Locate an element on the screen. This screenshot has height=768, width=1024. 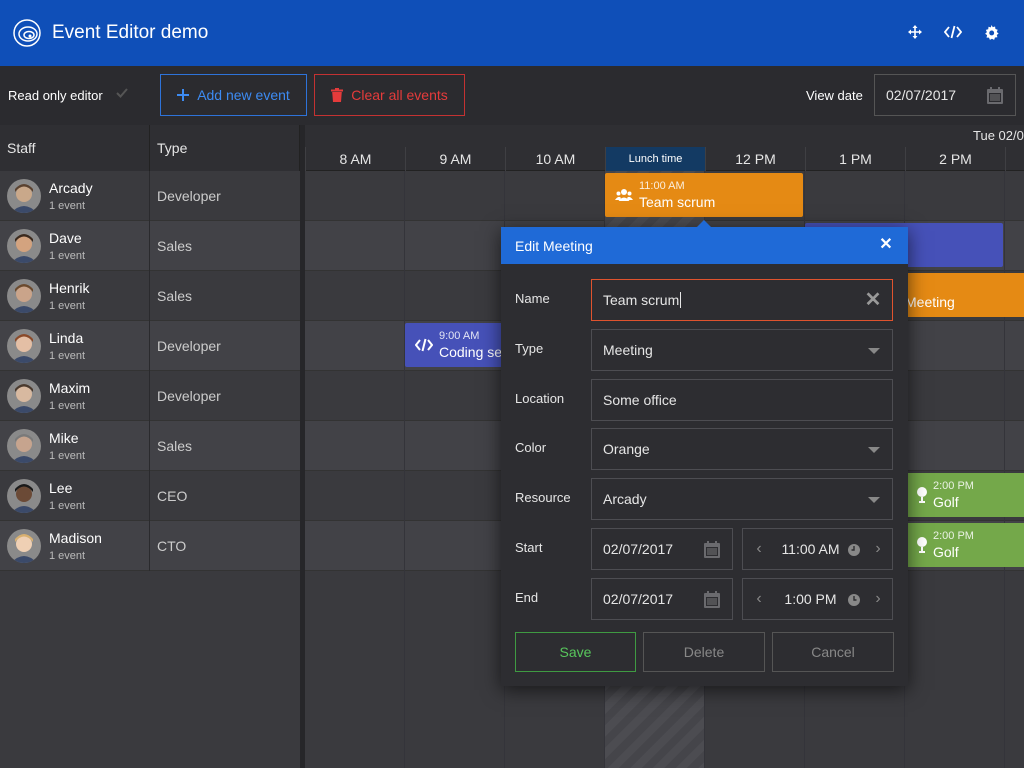
move-icon is located at coordinates (915, 32).